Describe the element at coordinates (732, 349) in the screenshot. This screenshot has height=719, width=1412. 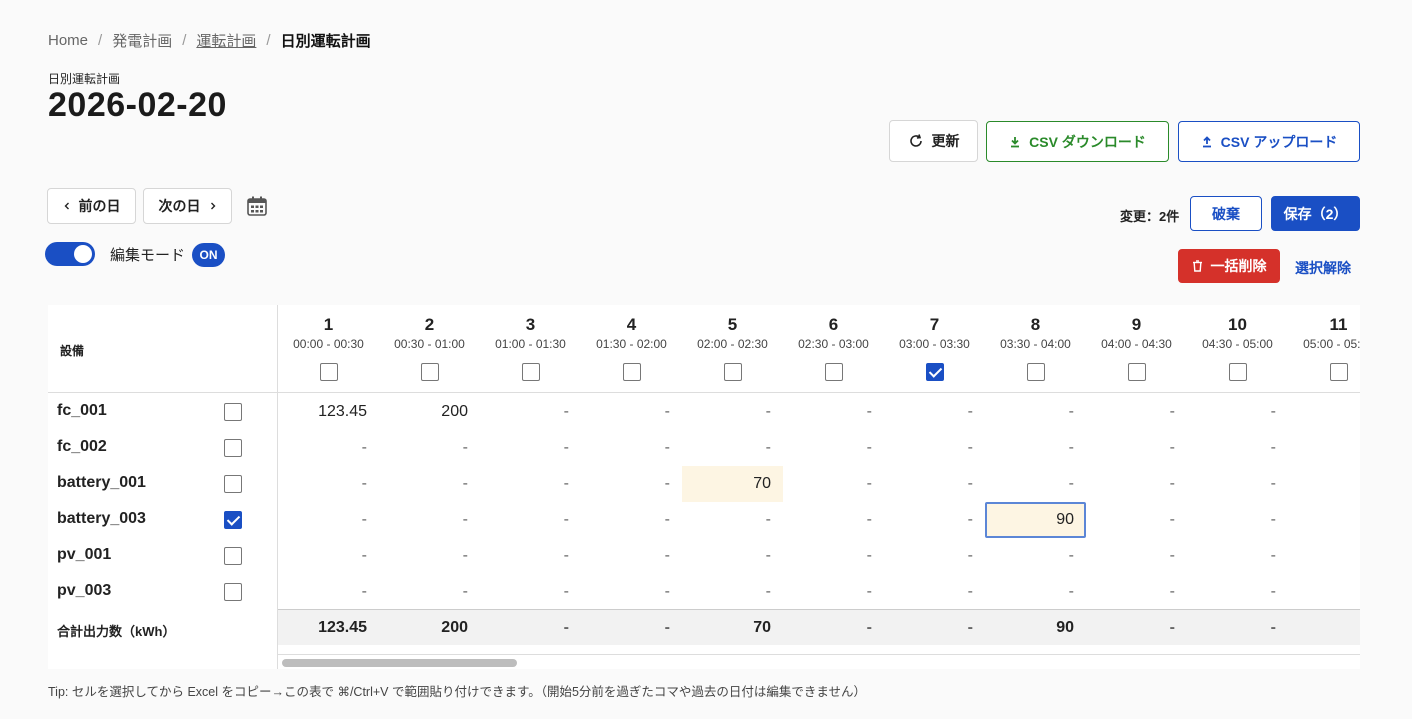
I see `column-header: 5 02:00 - 02:30` at that location.